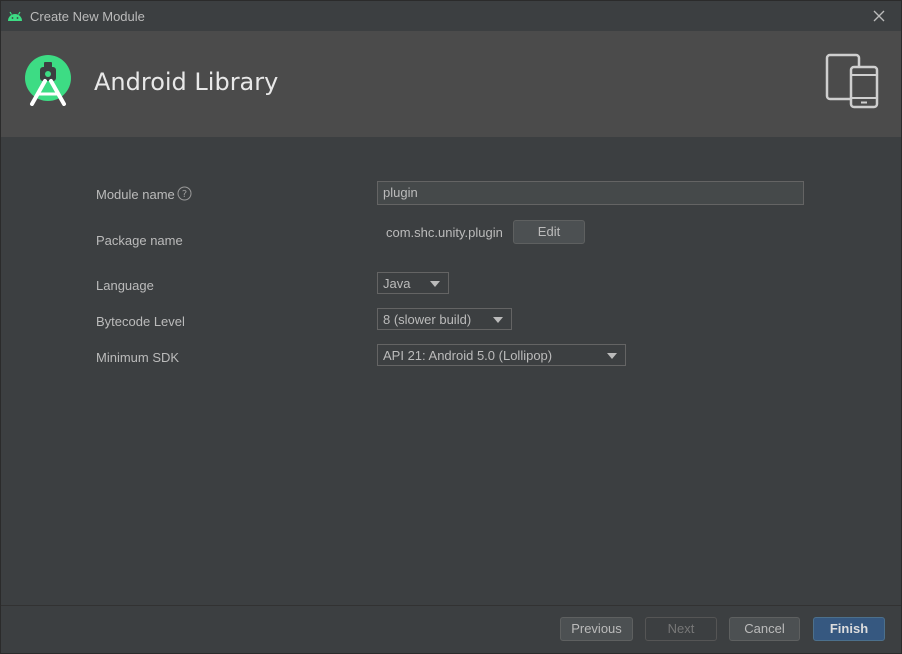 The image size is (902, 654). I want to click on page-title: Android Library, so click(186, 82).